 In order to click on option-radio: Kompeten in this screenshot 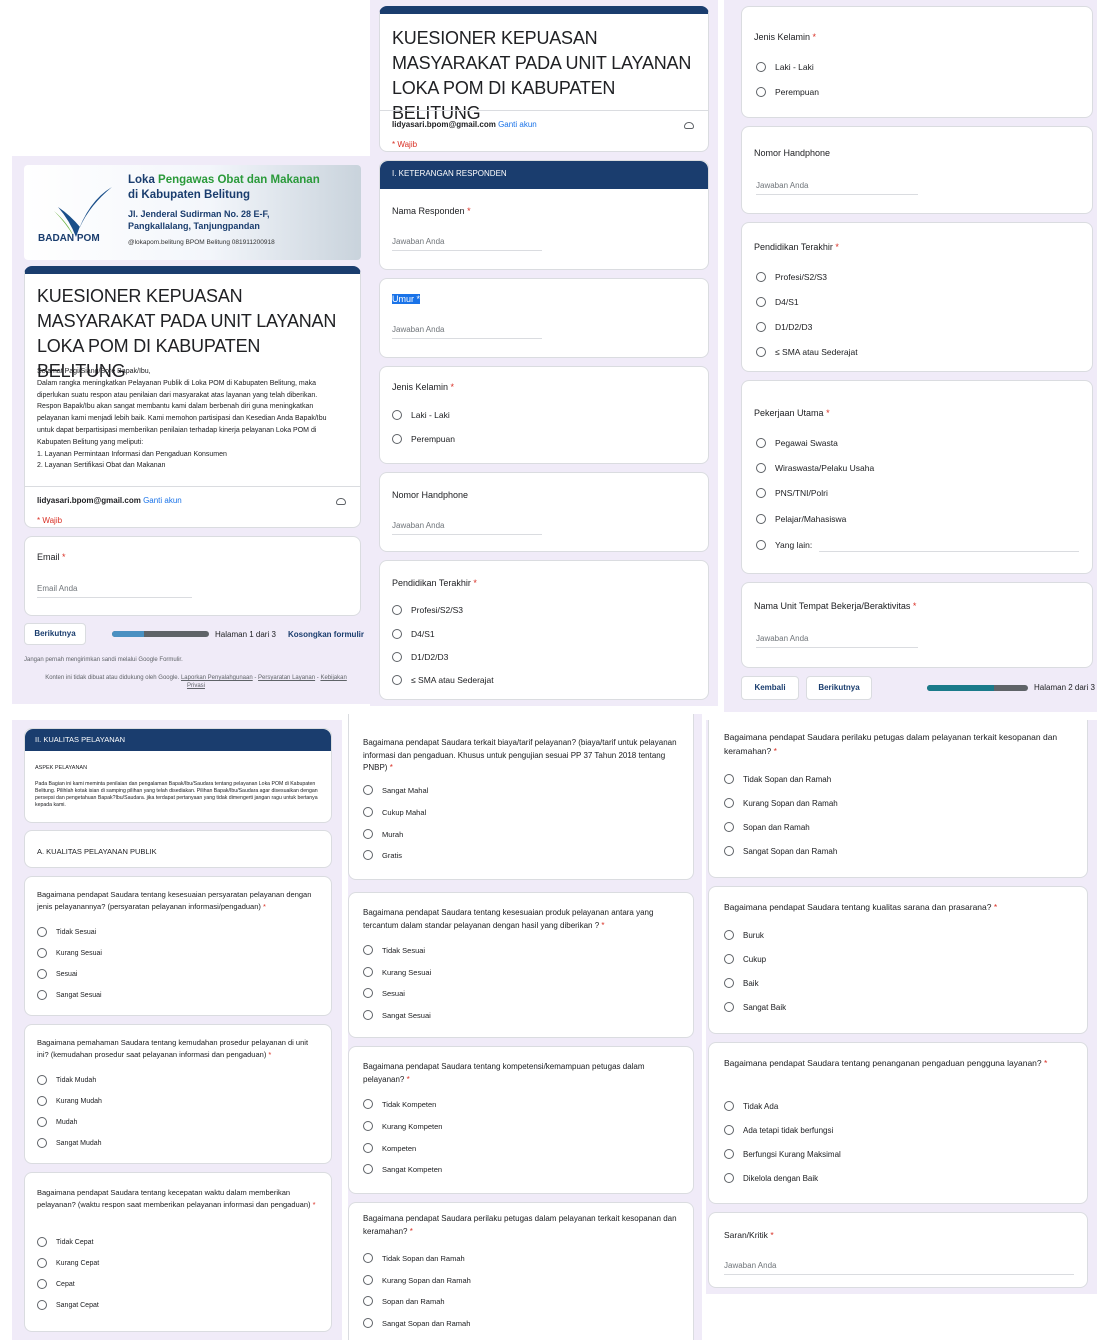, I will do `click(389, 1148)`.